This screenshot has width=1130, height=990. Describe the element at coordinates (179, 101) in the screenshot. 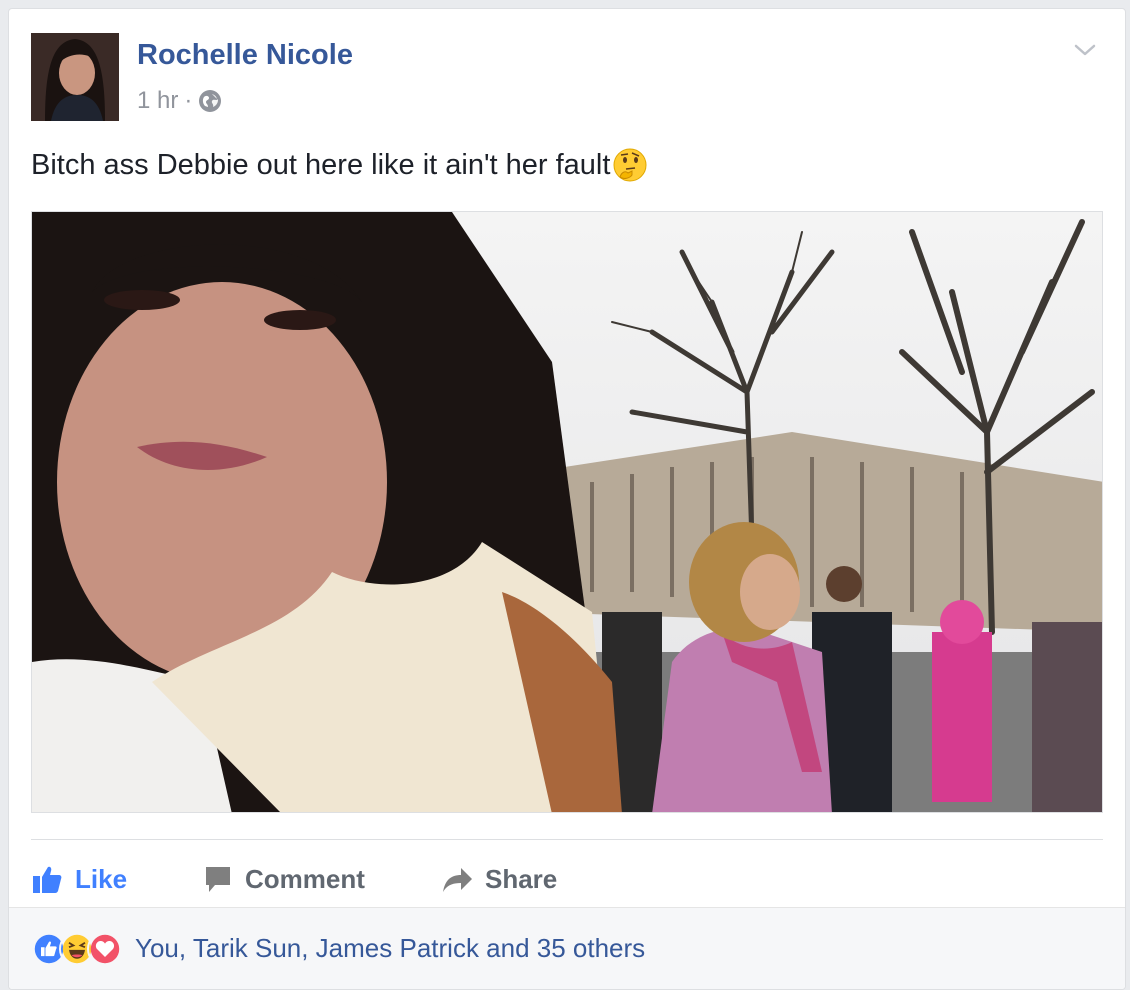

I see `post-meta: 1 hr ·` at that location.